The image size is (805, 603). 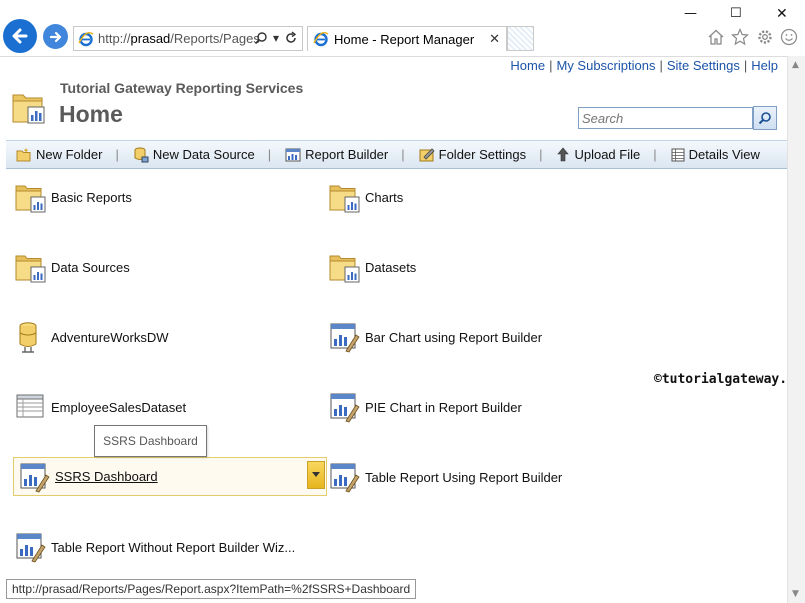 I want to click on item-label: SSRS Dashboard, so click(x=106, y=476).